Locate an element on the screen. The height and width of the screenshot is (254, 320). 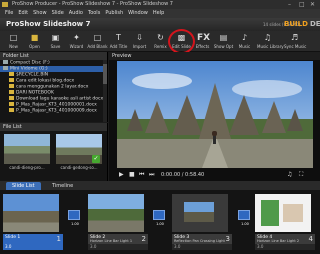
next-icon: ⏭ is located at coordinates (151, 175).